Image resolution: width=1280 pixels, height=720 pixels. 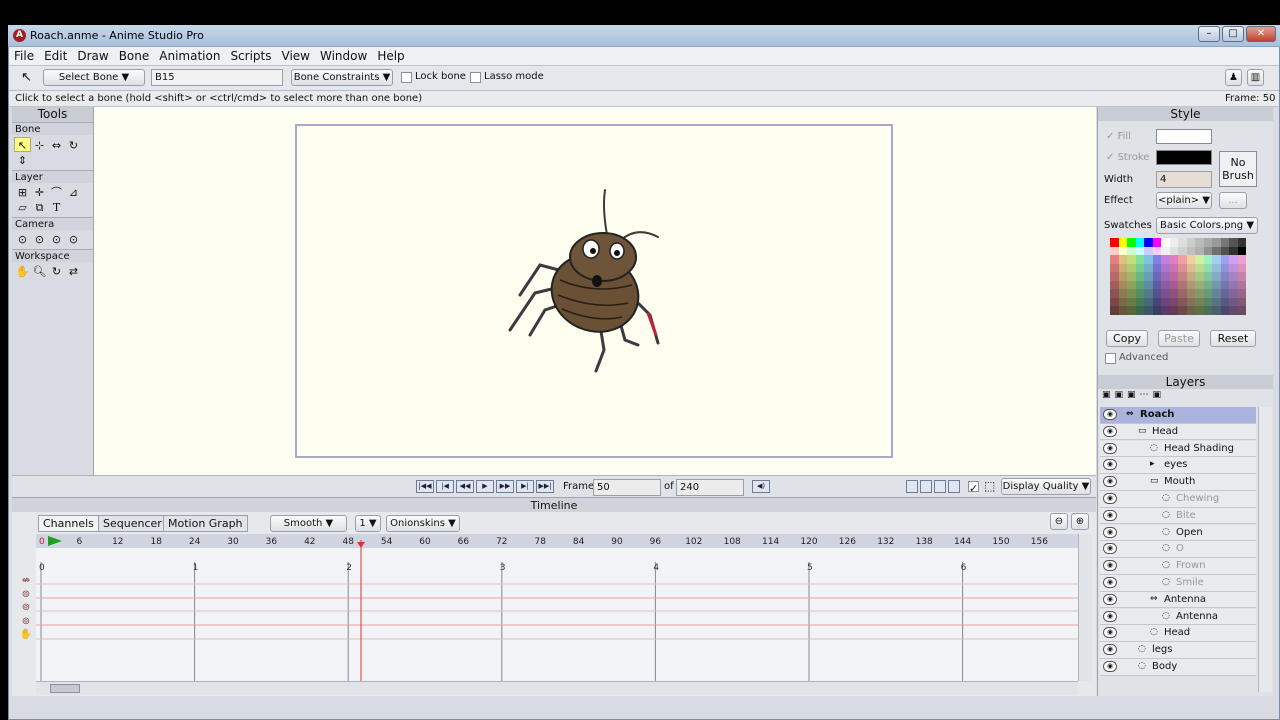 What do you see at coordinates (1118, 136) in the screenshot?
I see `fill-checkbox: ✓ Fill` at bounding box center [1118, 136].